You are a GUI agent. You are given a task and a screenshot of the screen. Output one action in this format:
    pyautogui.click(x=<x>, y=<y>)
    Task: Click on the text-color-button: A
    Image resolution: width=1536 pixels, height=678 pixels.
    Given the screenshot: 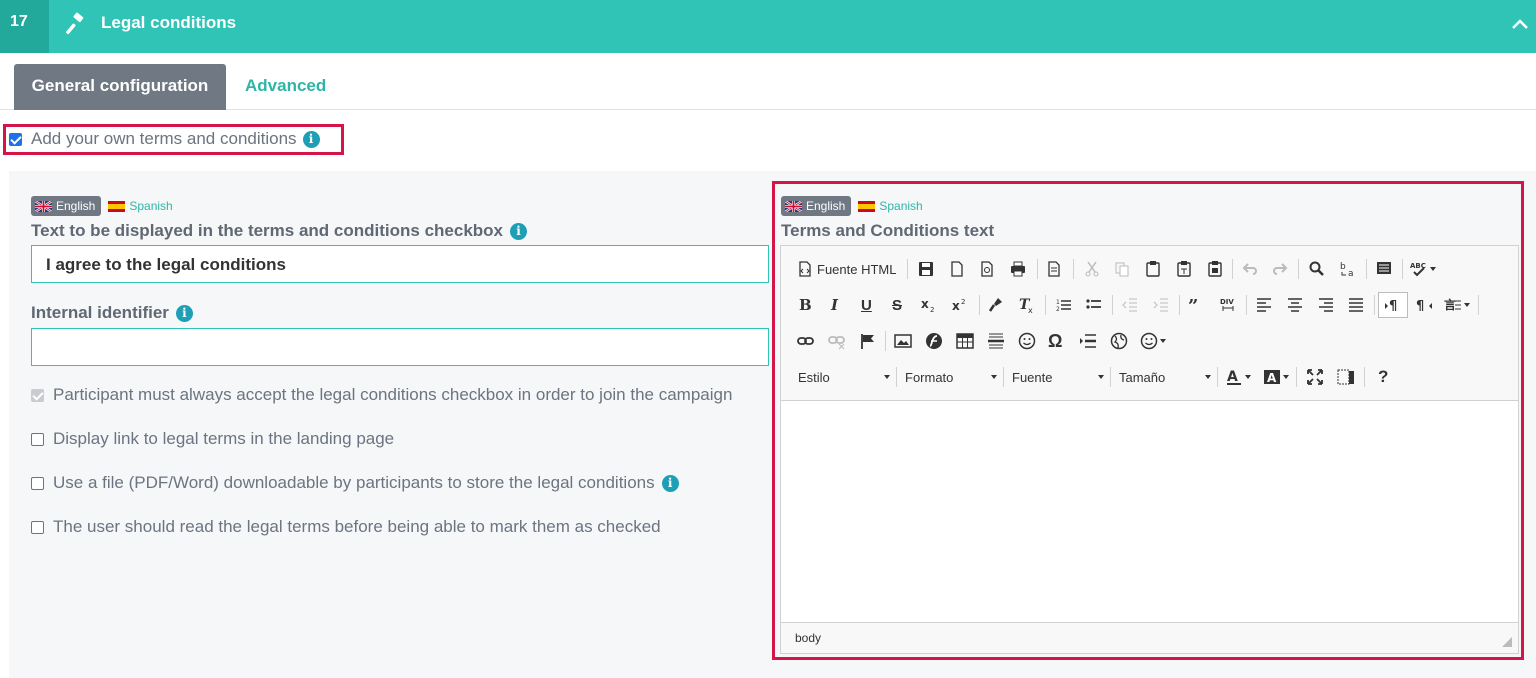 What is the action you would take?
    pyautogui.click(x=1238, y=377)
    